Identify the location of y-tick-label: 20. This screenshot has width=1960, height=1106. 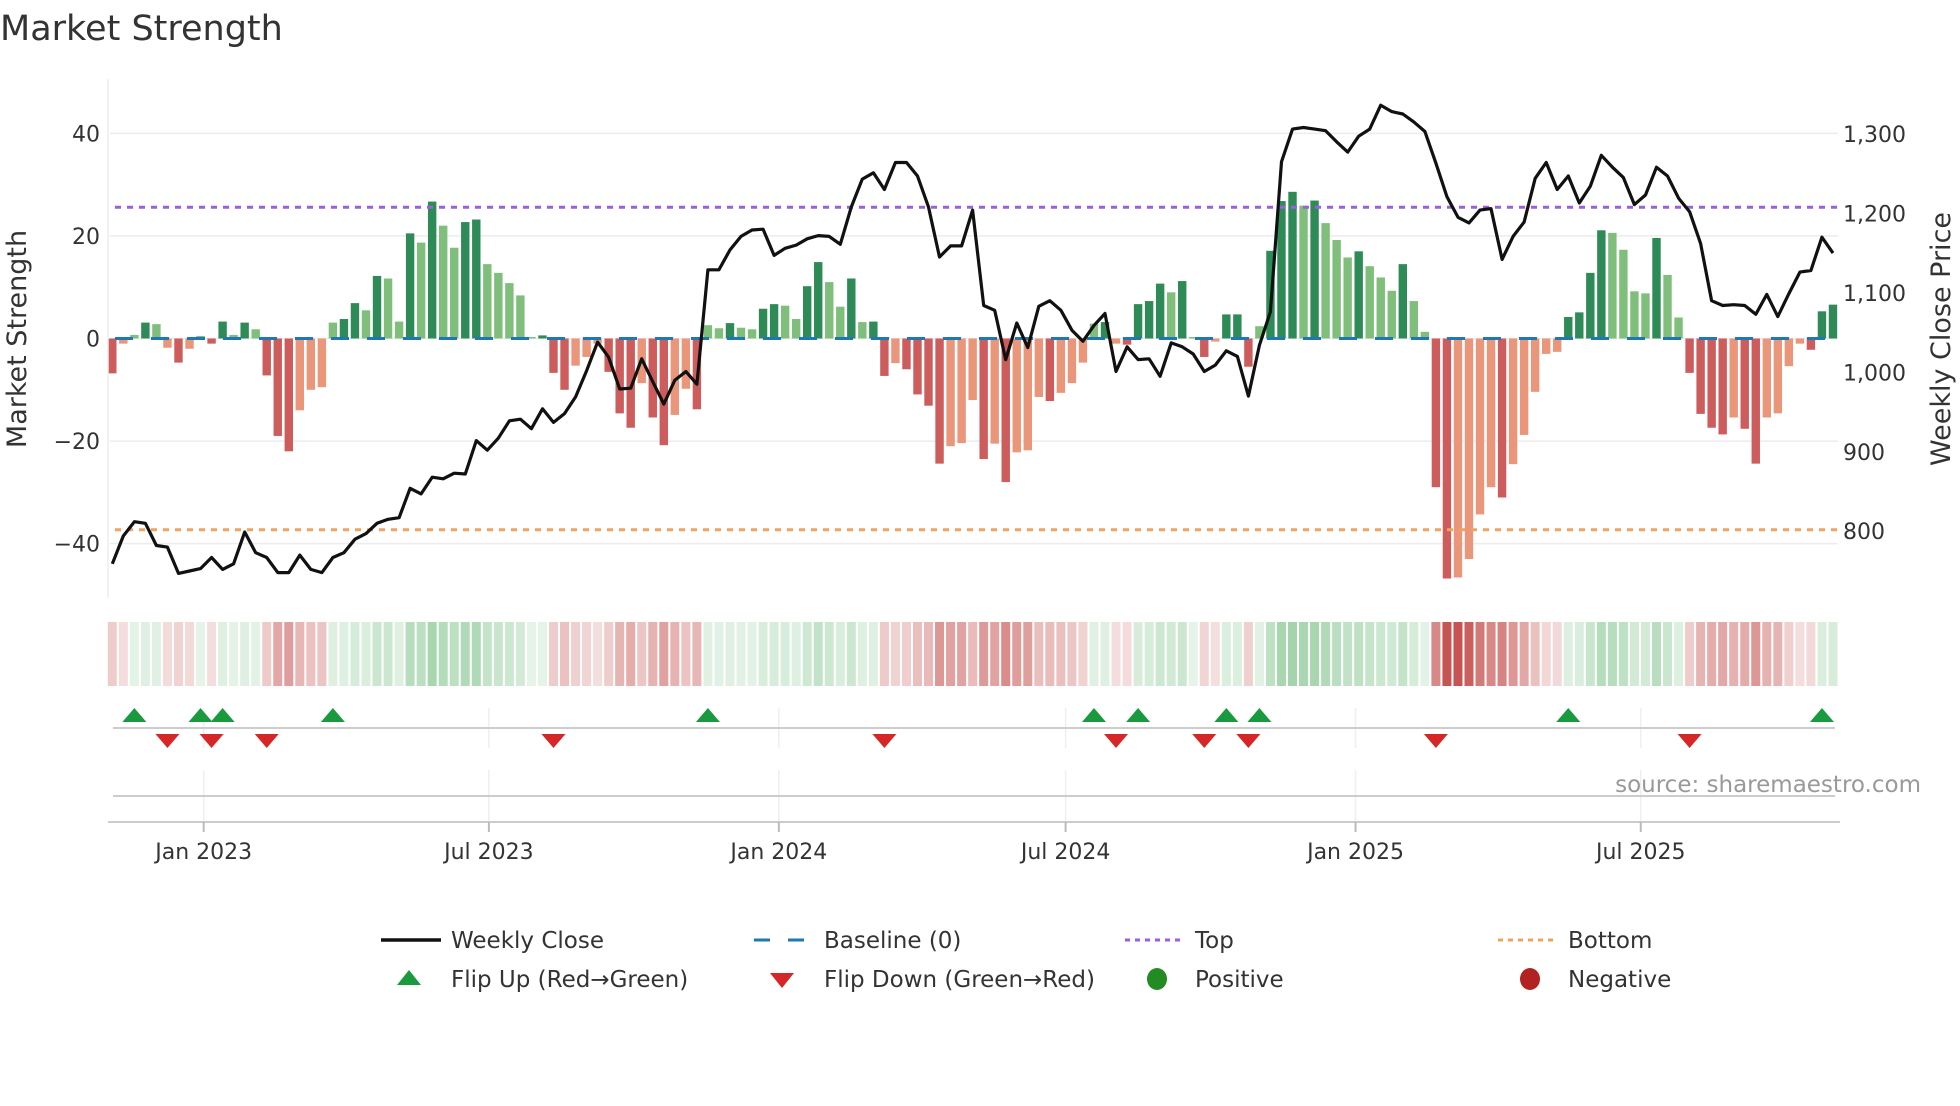
(86, 237).